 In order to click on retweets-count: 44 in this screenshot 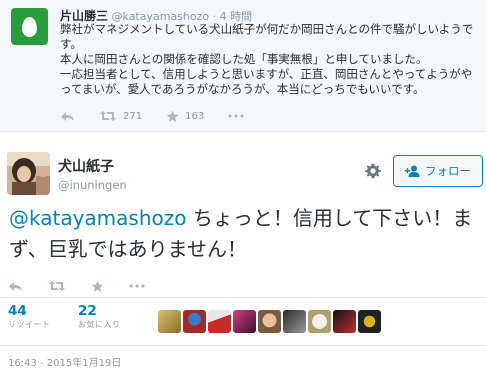, I will do `click(17, 311)`.